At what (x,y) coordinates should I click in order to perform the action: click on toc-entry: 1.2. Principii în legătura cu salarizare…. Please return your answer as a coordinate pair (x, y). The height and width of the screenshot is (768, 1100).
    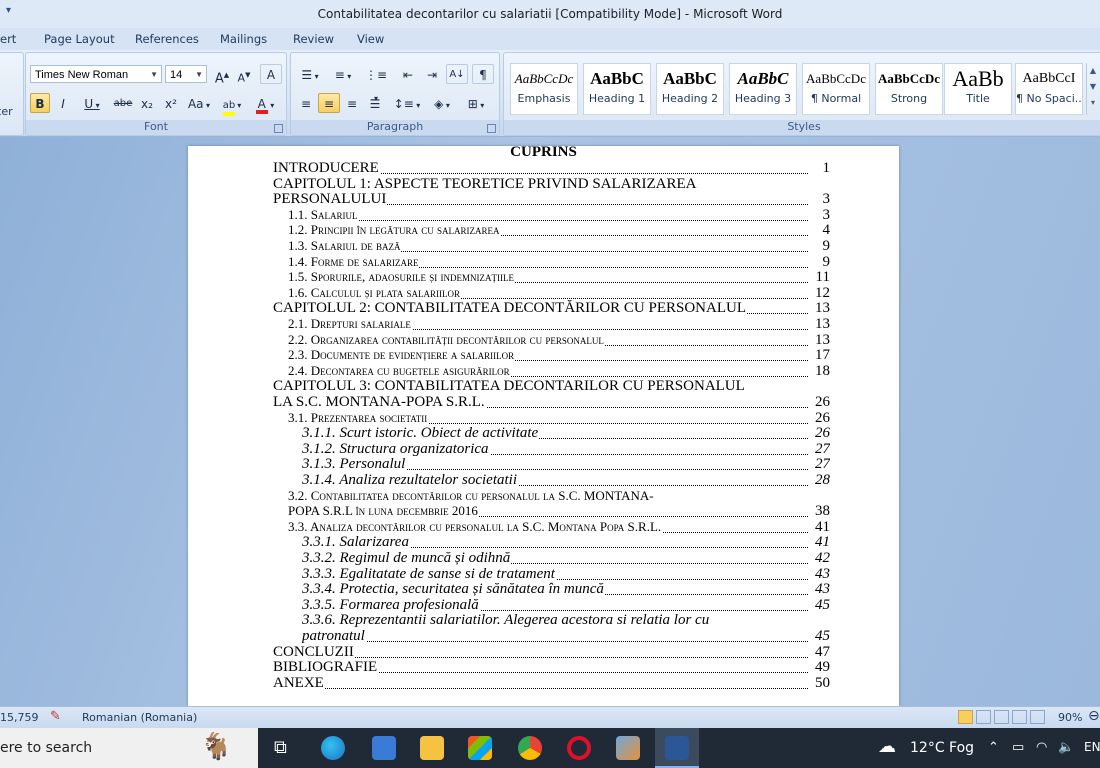
    Looking at the image, I should click on (559, 230).